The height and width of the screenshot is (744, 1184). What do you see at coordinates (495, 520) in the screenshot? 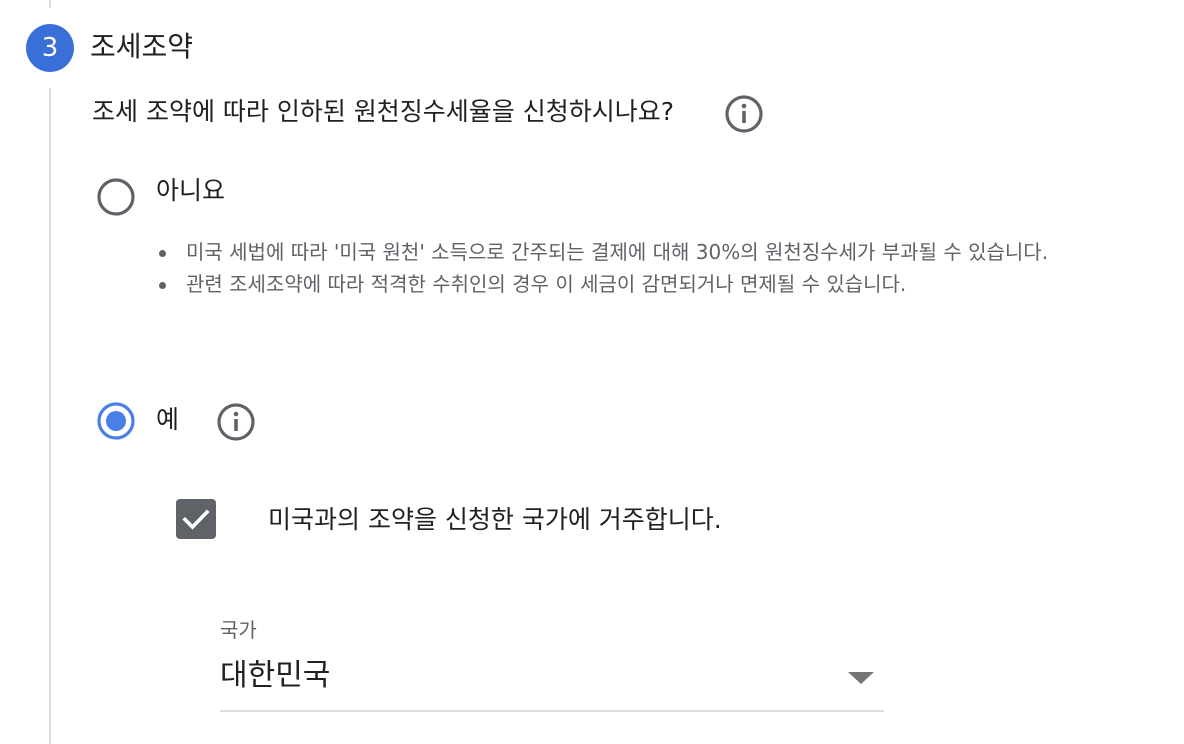
I see `residence-checkbox-label: 미국과의 조약을 신청한 국가에 거주합니다.` at bounding box center [495, 520].